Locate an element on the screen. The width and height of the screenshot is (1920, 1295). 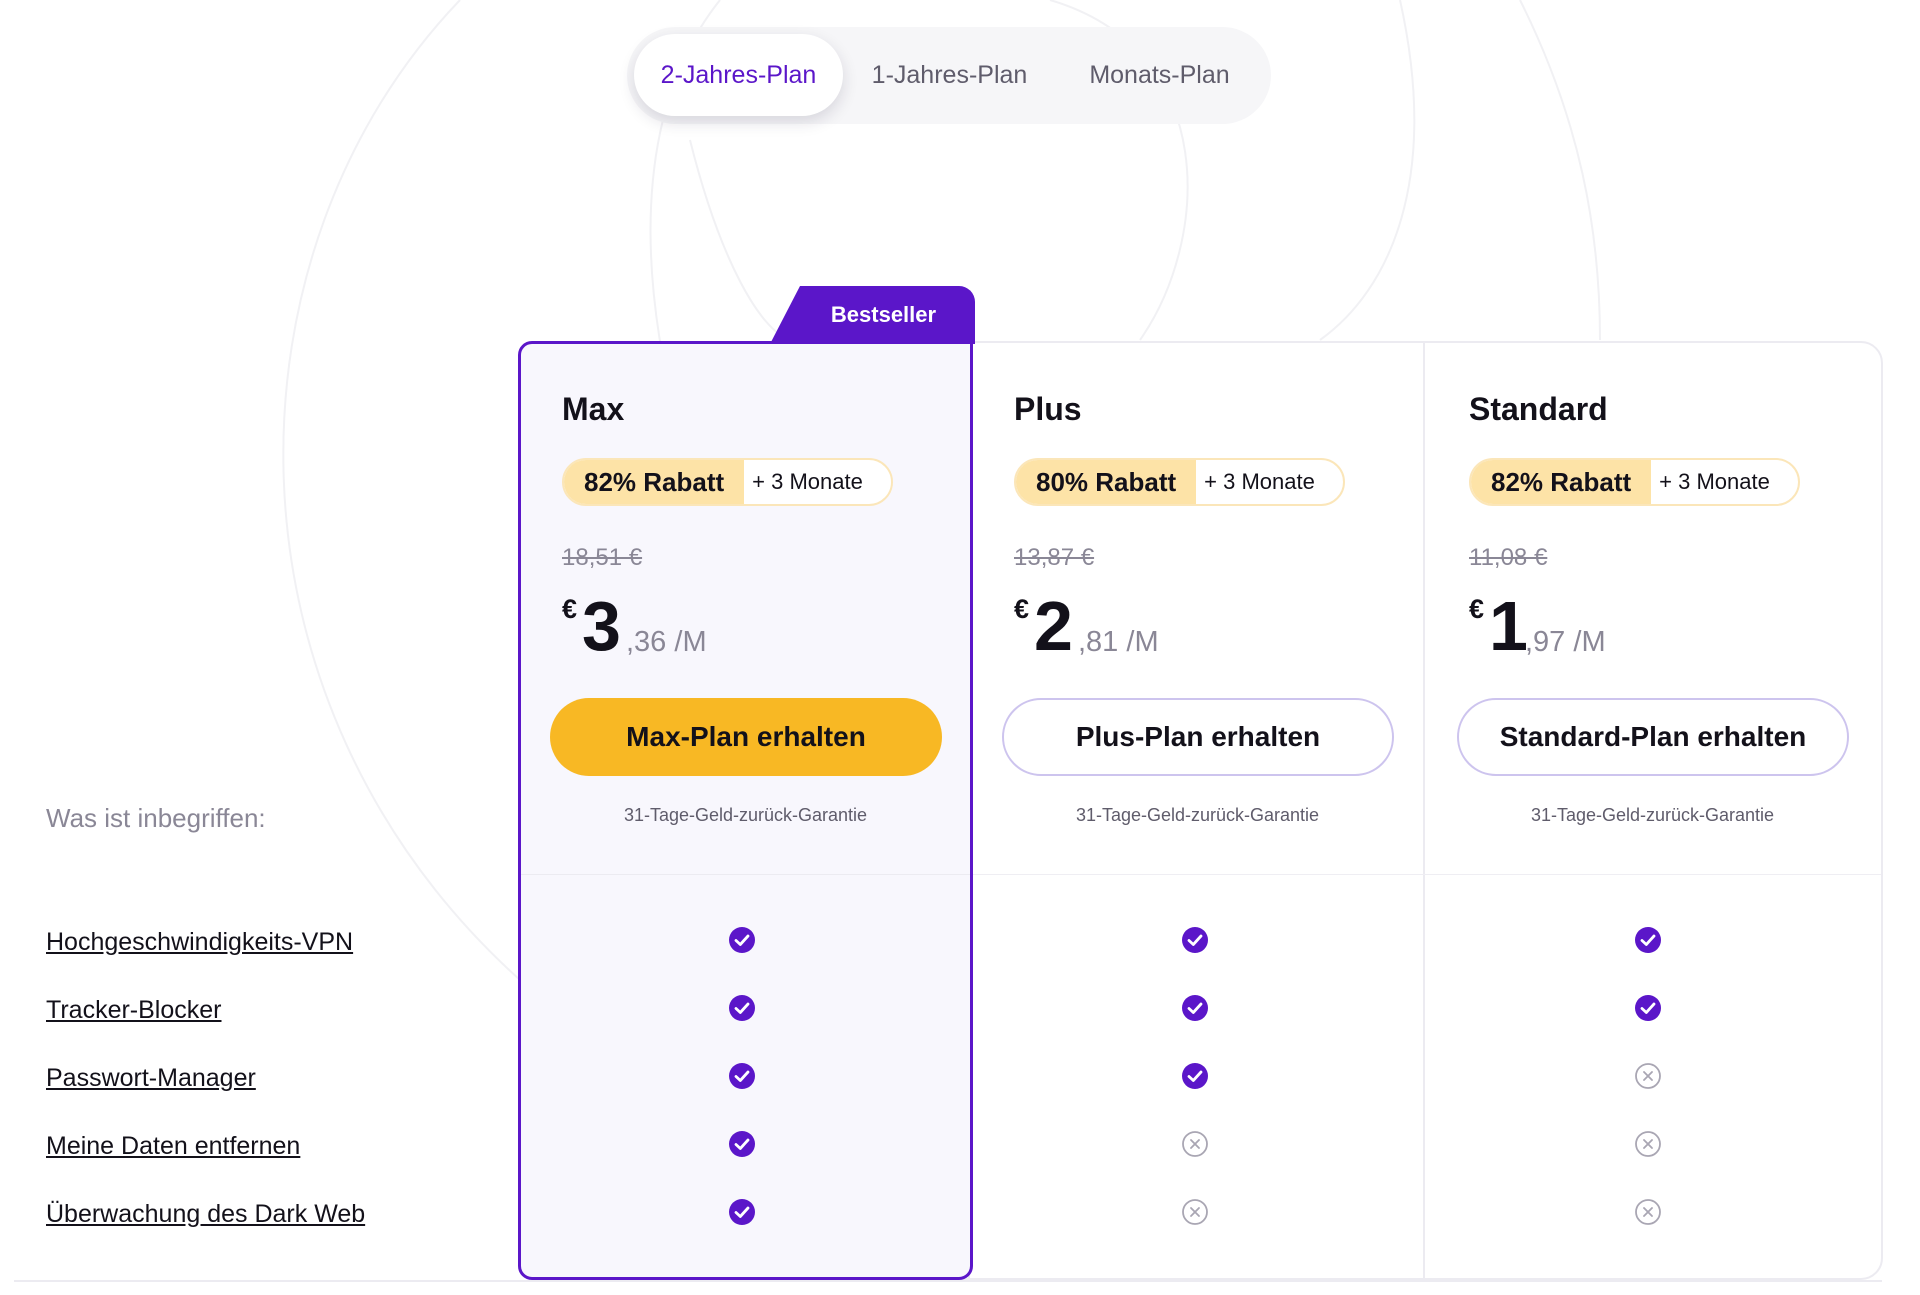
plus-plan-button: Plus-Plan erhalten is located at coordinates (1198, 737).